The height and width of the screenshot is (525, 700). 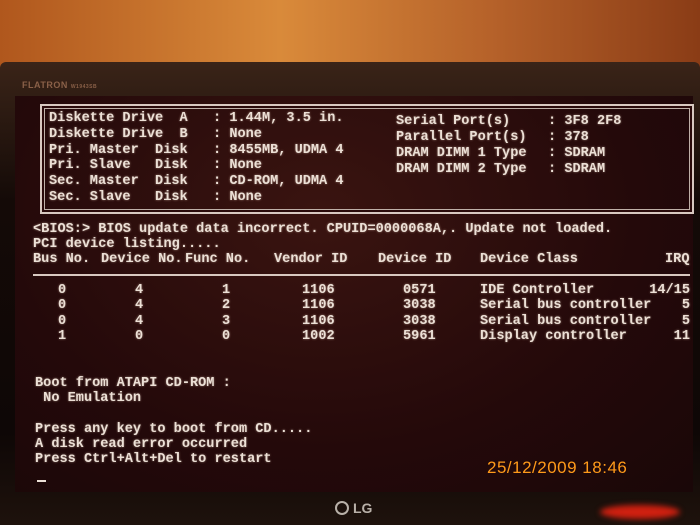 What do you see at coordinates (226, 306) in the screenshot?
I see `table-cell: 2` at bounding box center [226, 306].